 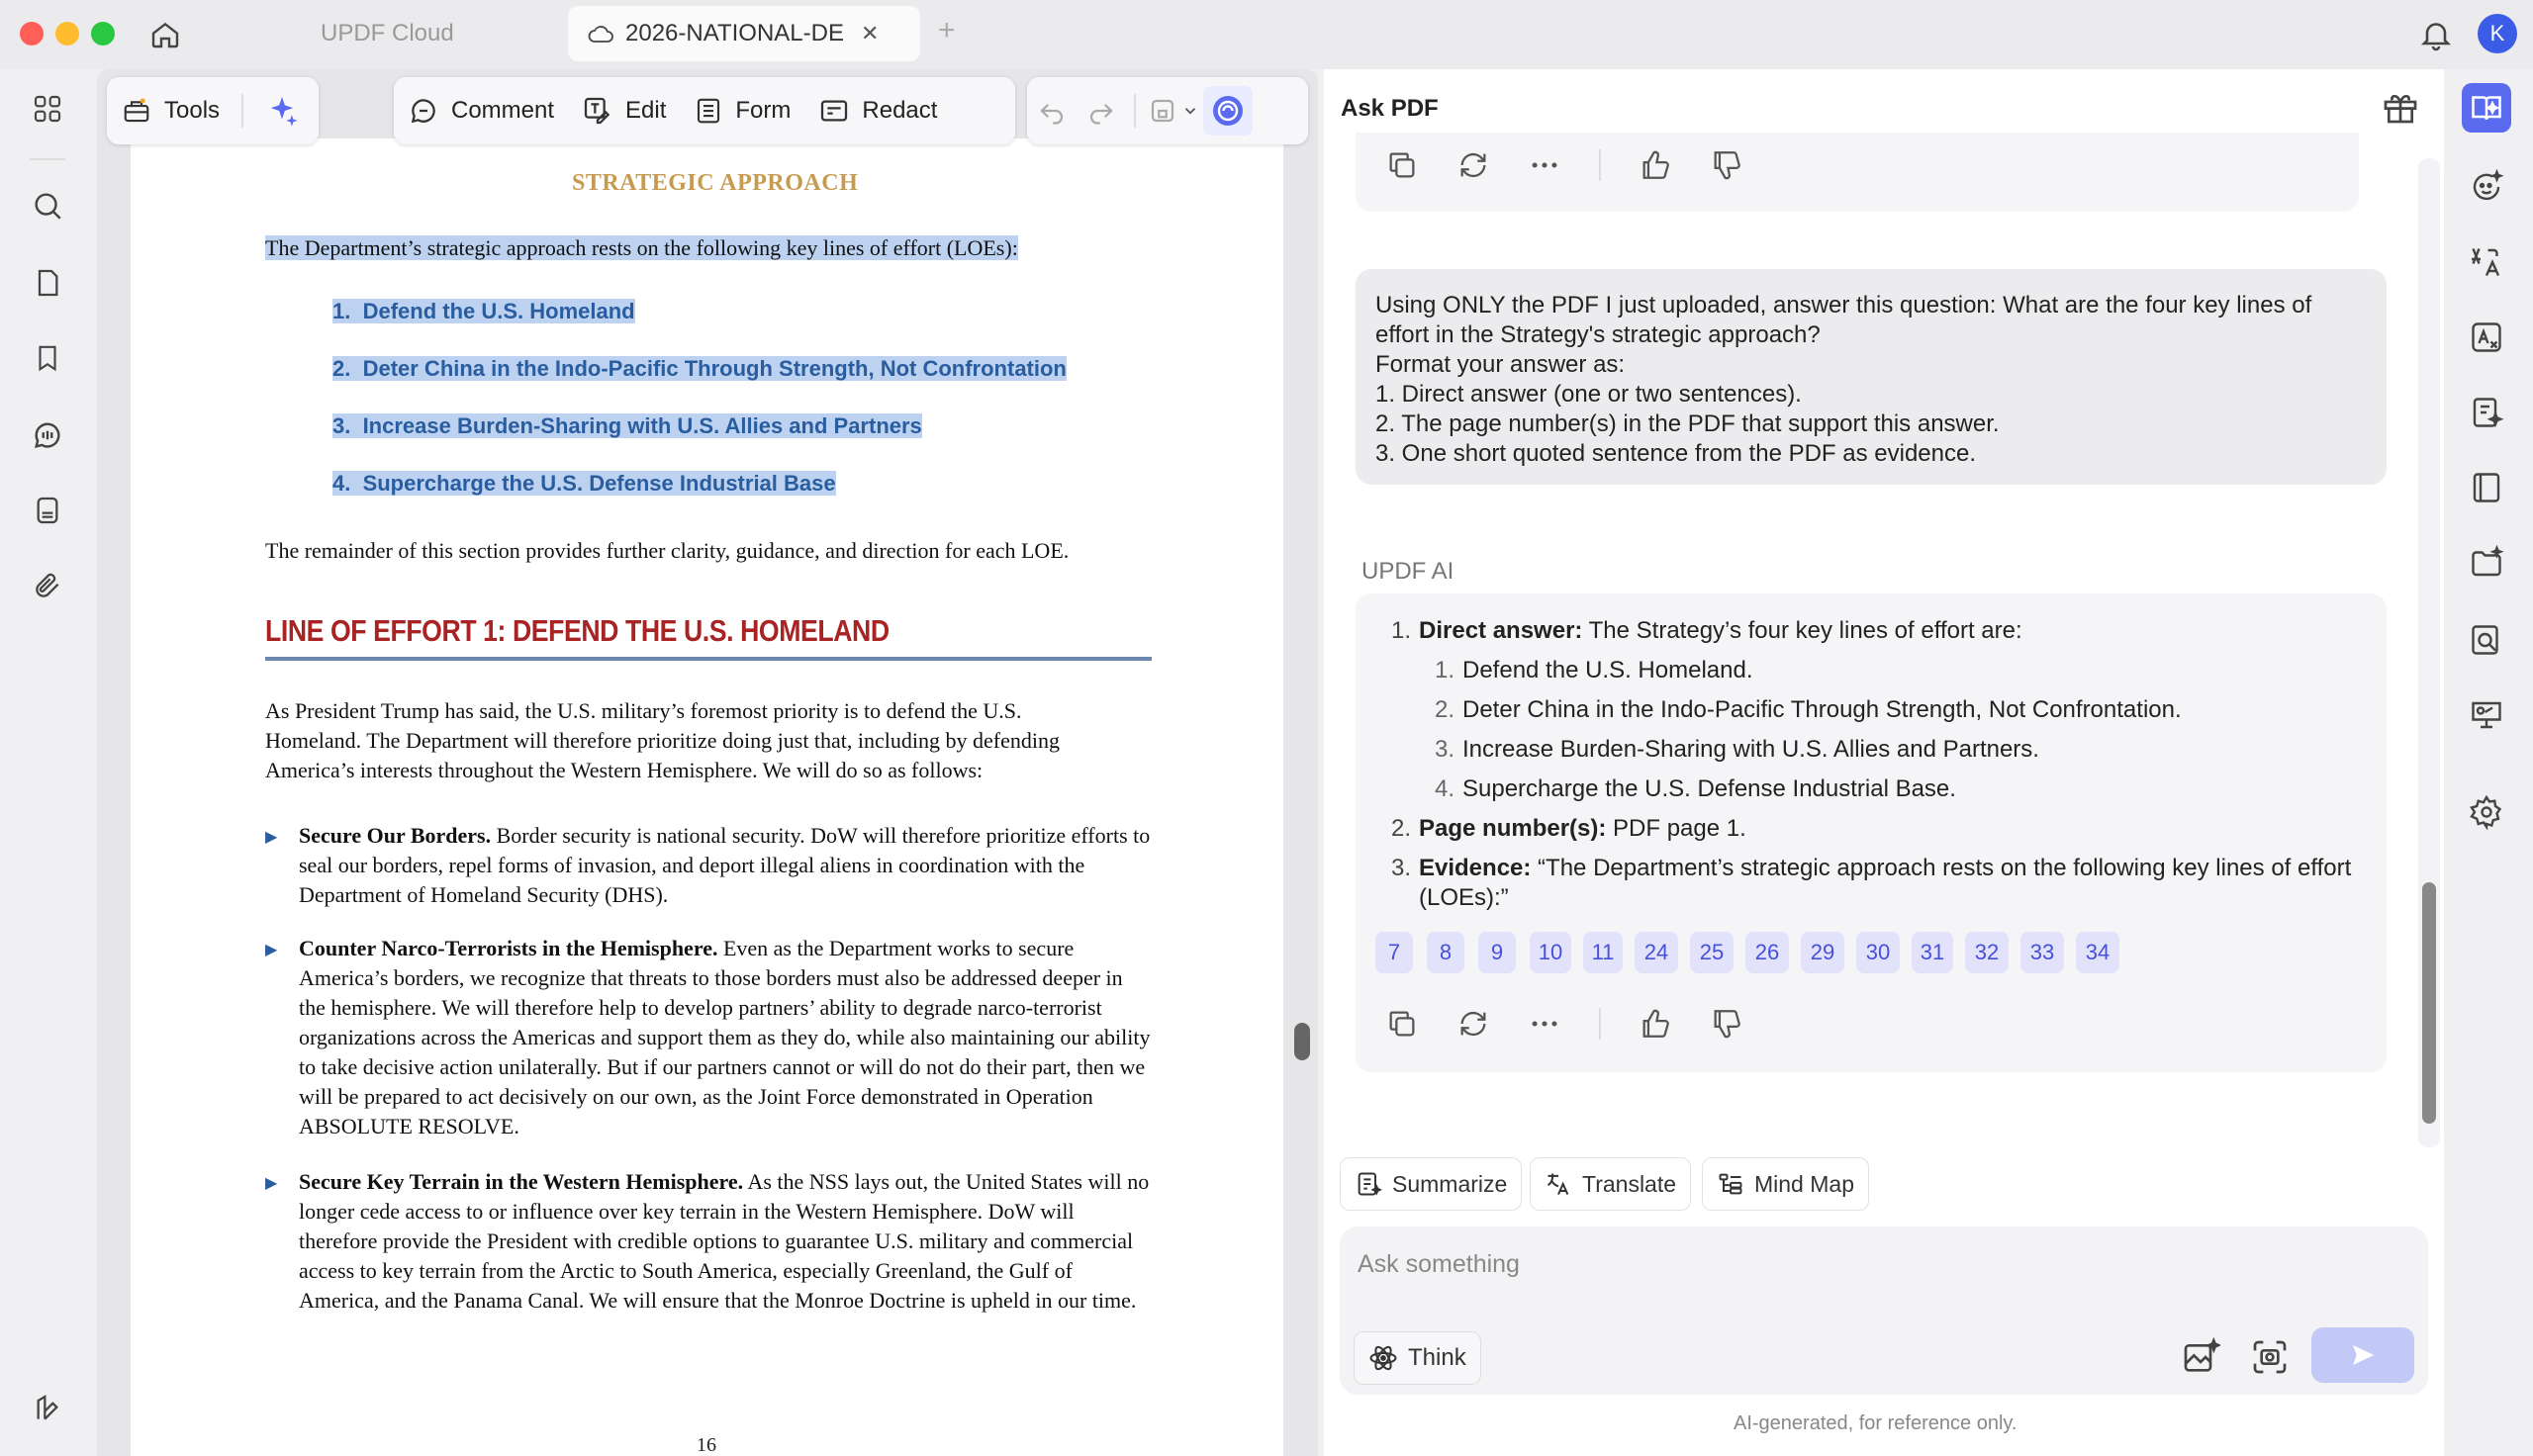 What do you see at coordinates (47, 109) in the screenshot?
I see `apps-grid-icon` at bounding box center [47, 109].